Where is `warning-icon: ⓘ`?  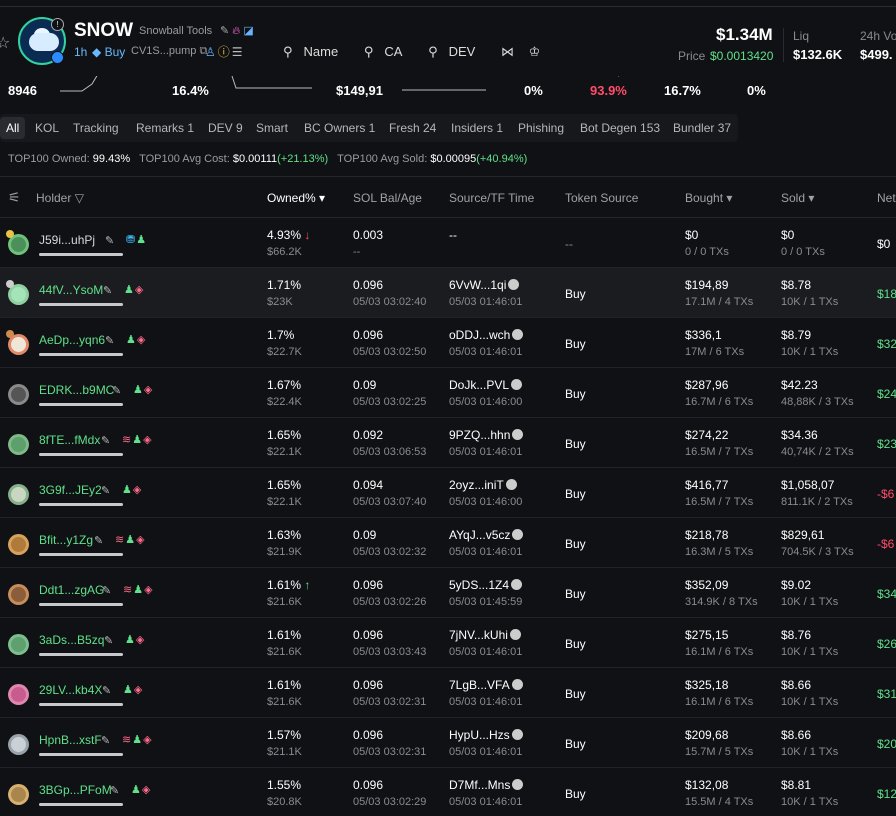 warning-icon: ⓘ is located at coordinates (225, 52).